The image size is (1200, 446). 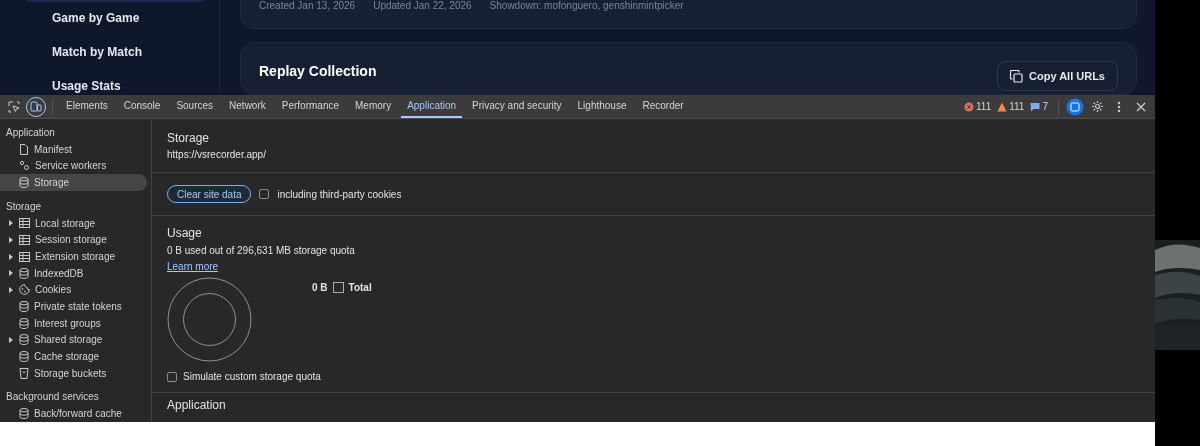 What do you see at coordinates (969, 106) in the screenshot?
I see `error-icon` at bounding box center [969, 106].